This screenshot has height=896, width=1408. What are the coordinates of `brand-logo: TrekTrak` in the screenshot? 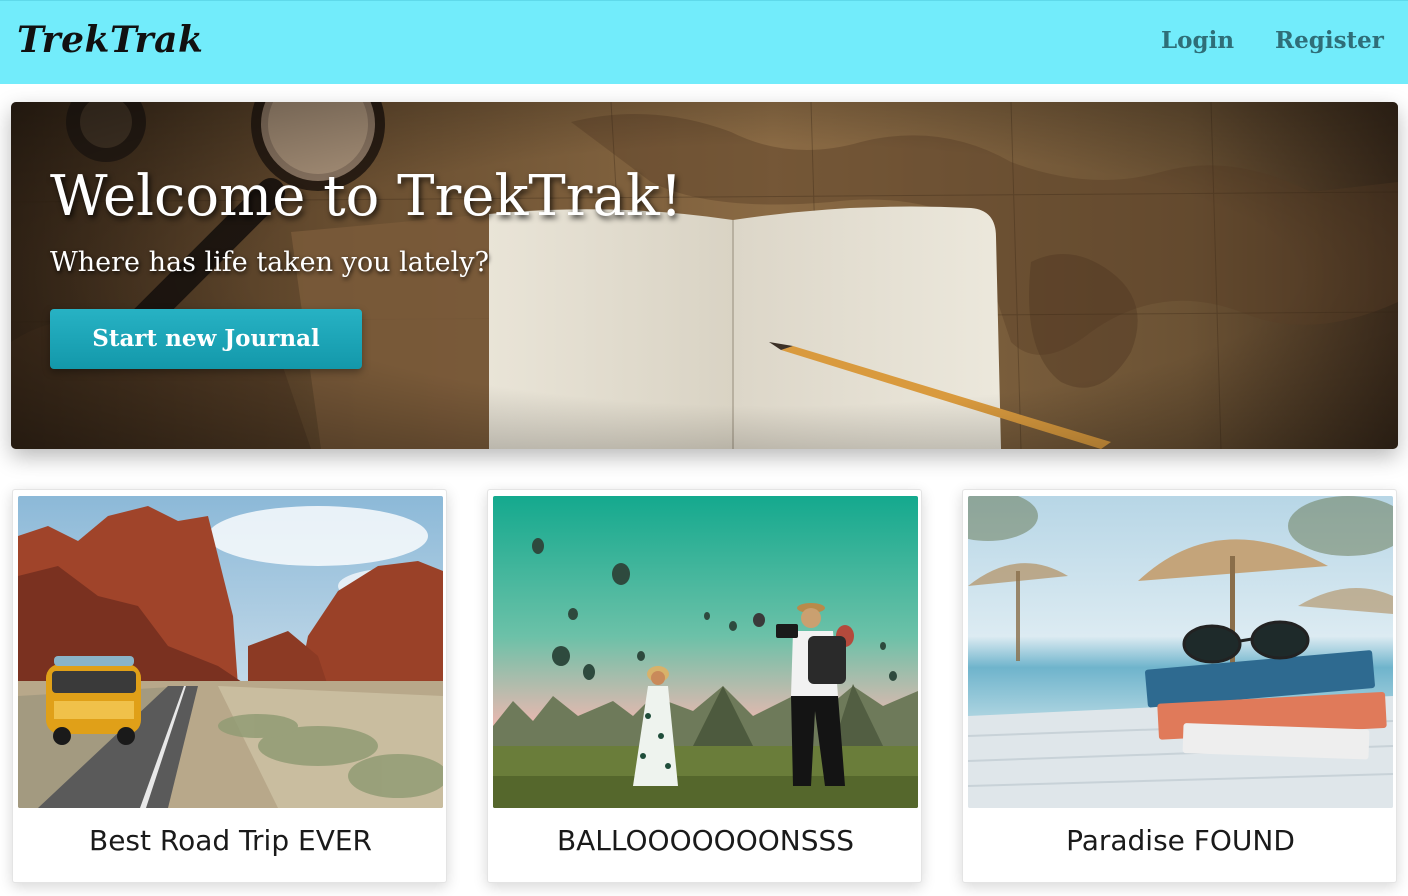 It's located at (110, 40).